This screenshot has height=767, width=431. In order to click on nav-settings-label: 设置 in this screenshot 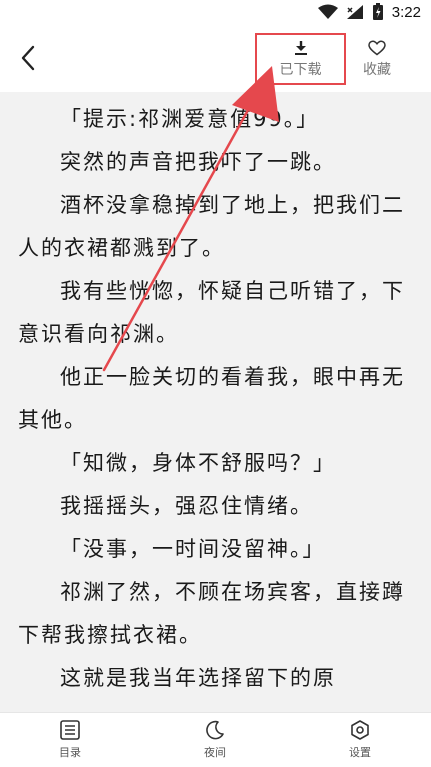, I will do `click(360, 752)`.